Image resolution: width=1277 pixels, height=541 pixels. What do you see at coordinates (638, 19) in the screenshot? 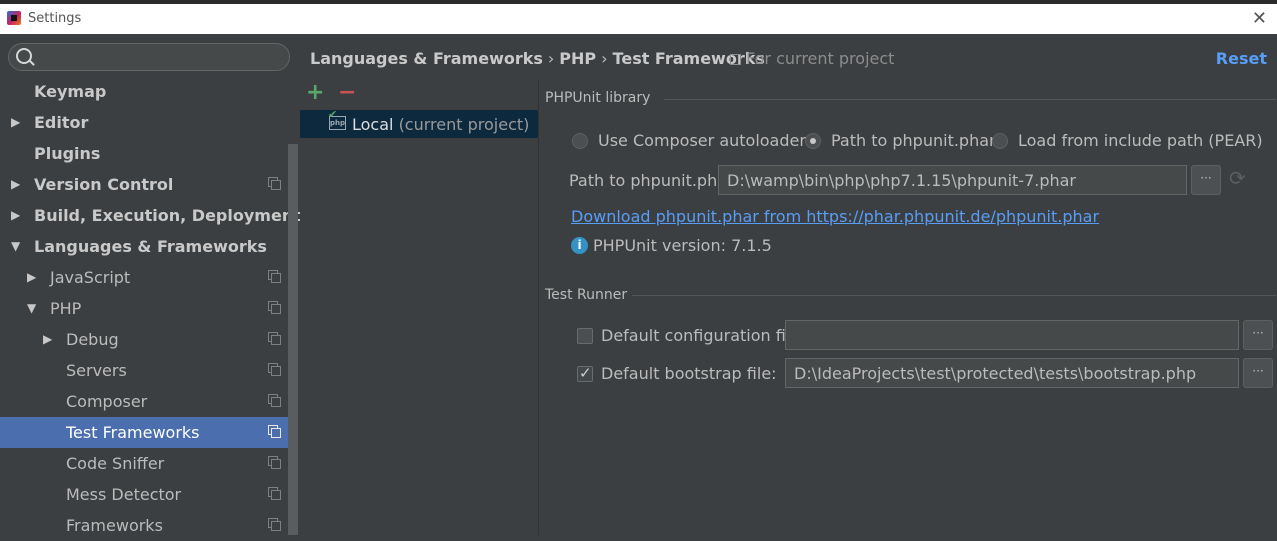
I see `title-bar: Settings ✕` at bounding box center [638, 19].